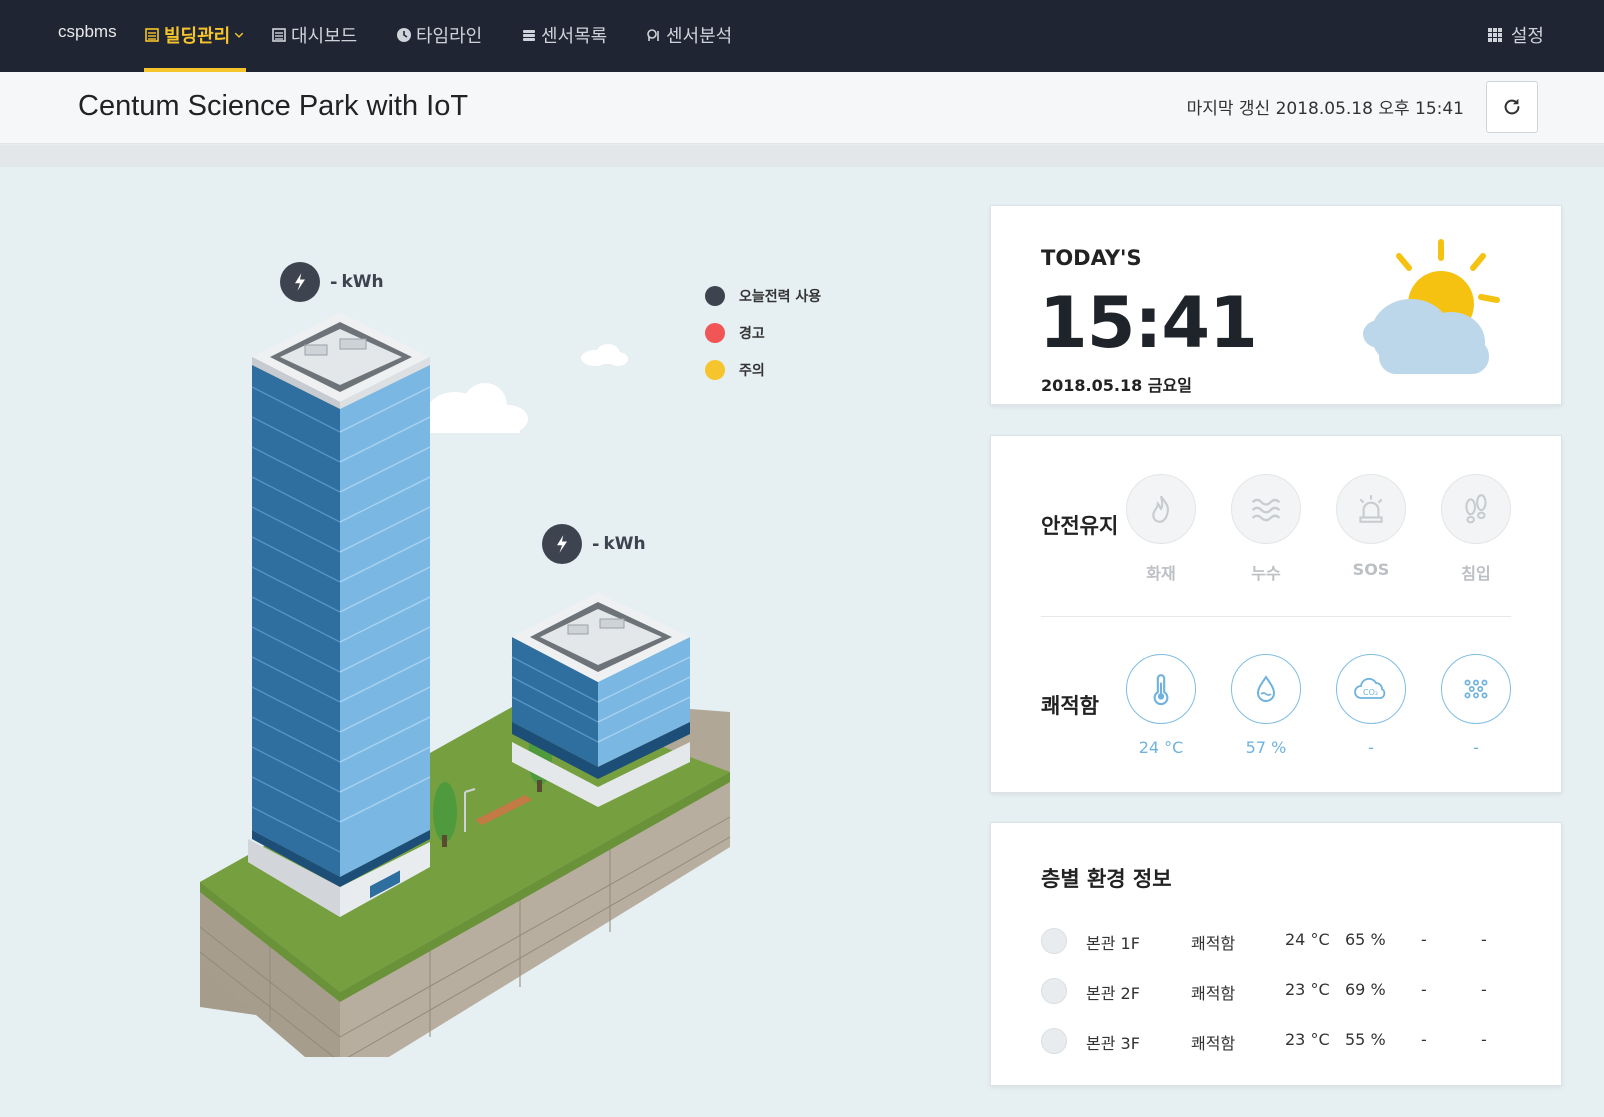  I want to click on intrusion-status-label: 침입, so click(1476, 573).